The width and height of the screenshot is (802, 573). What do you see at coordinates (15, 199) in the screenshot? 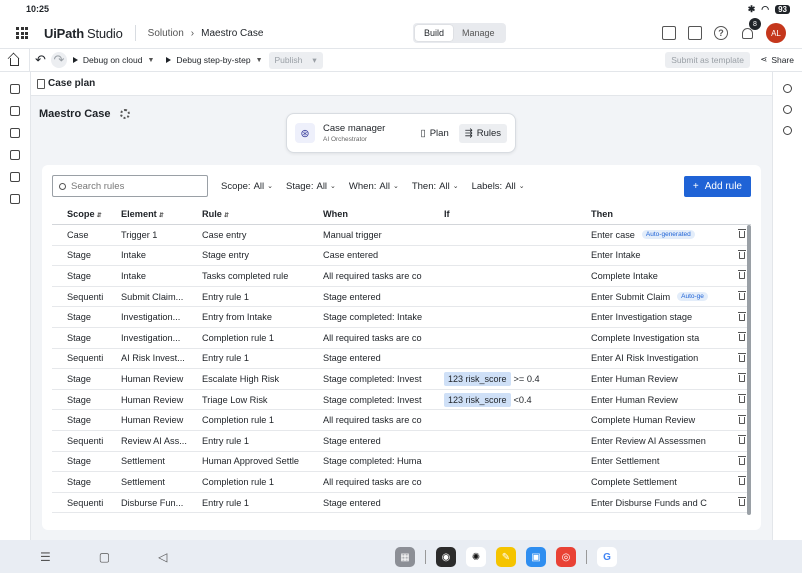
I see `shapes-icon` at bounding box center [15, 199].